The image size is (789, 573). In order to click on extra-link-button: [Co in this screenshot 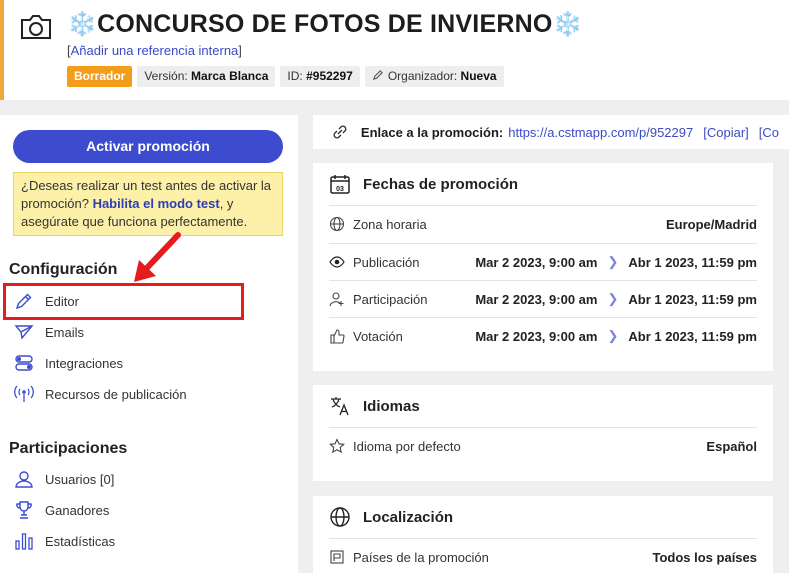, I will do `click(769, 132)`.